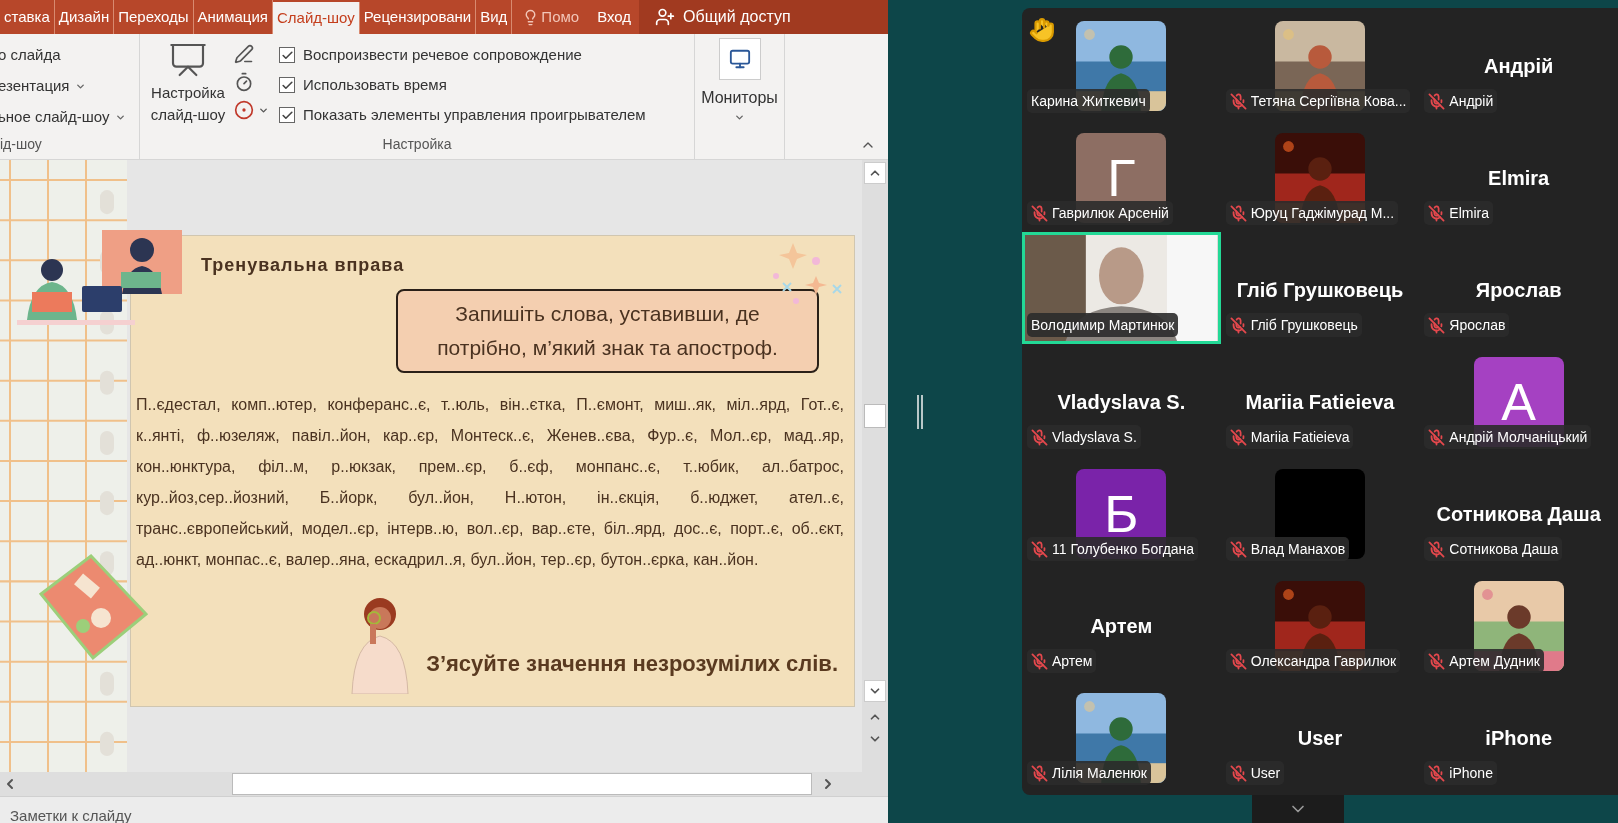 The height and width of the screenshot is (823, 1618). I want to click on participant-name-label: Володимир Мартинюк, so click(1103, 325).